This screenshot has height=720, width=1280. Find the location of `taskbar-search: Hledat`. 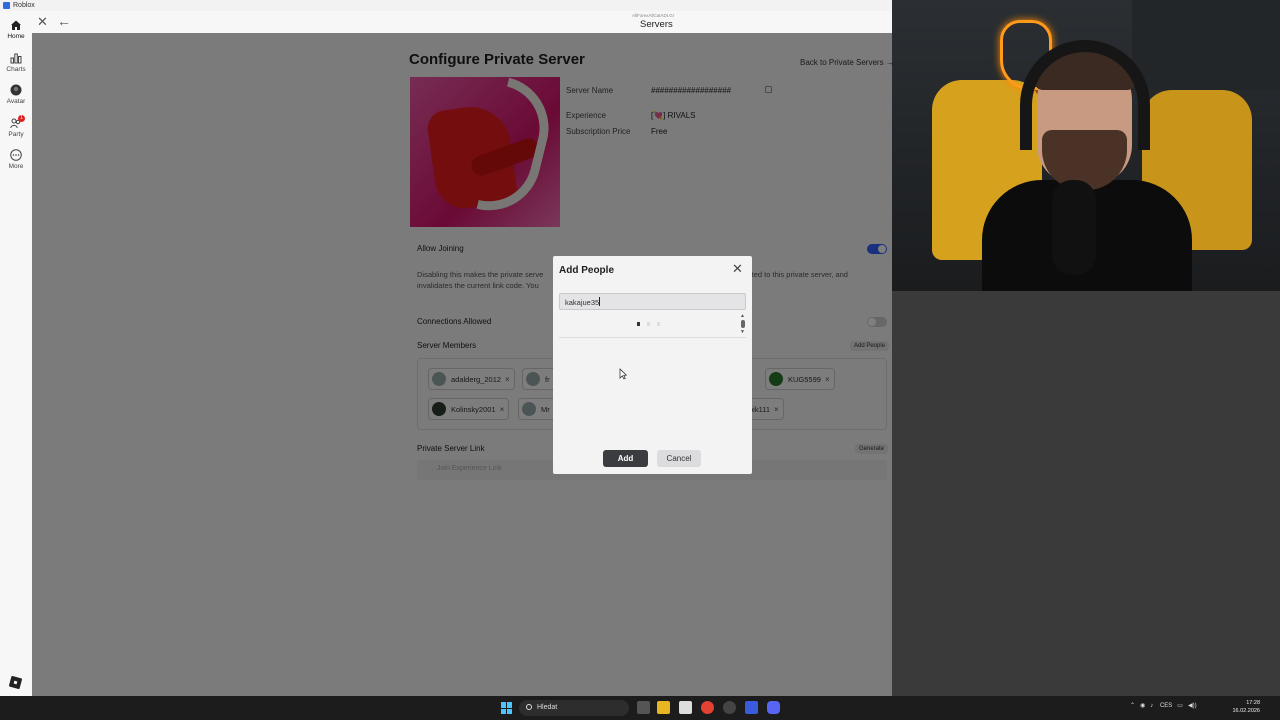

taskbar-search: Hledat is located at coordinates (574, 708).